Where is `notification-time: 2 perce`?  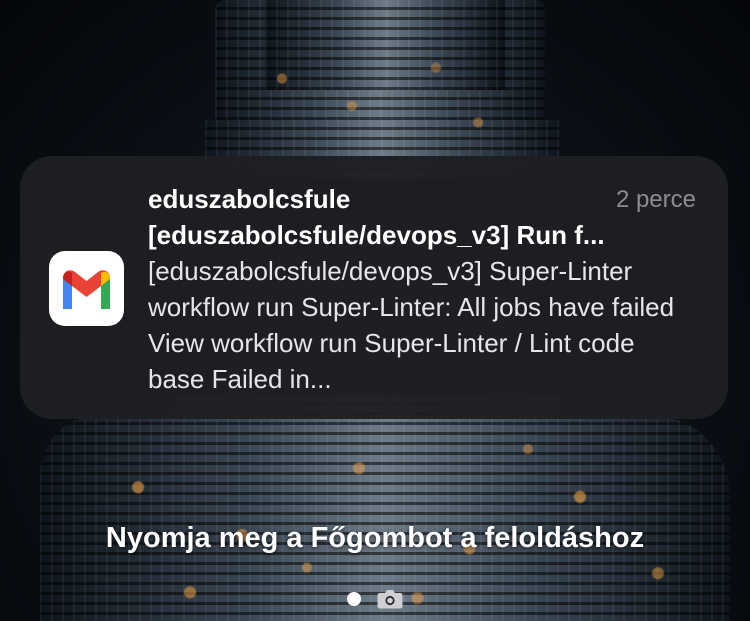 notification-time: 2 perce is located at coordinates (655, 199).